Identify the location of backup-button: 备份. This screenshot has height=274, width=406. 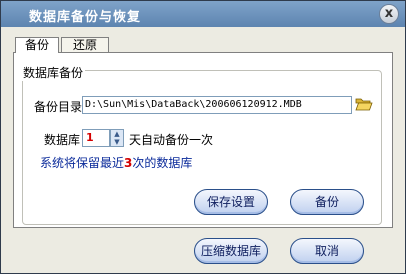
(327, 202).